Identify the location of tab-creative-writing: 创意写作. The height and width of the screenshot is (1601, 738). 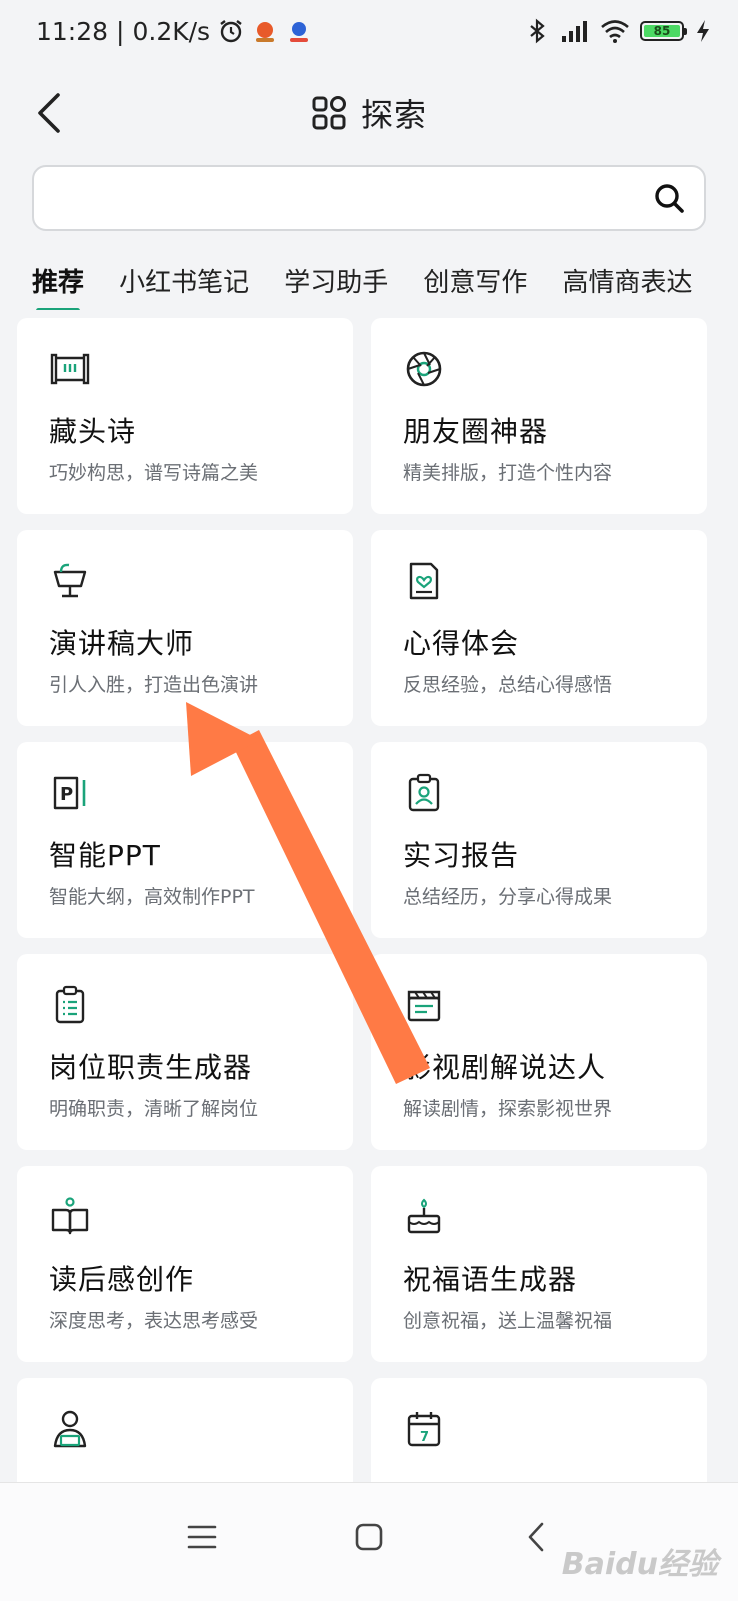
(475, 274).